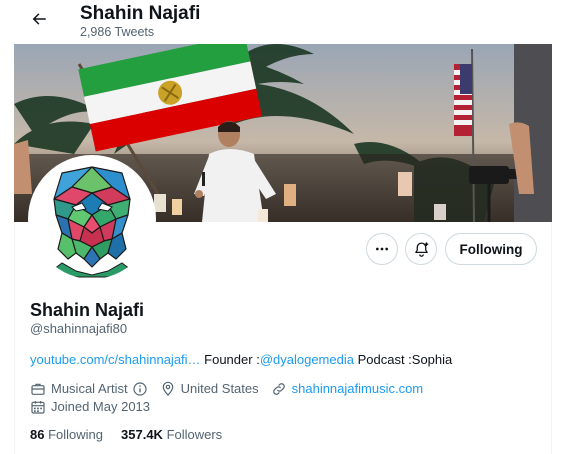 This screenshot has width=564, height=454. What do you see at coordinates (142, 434) in the screenshot?
I see `followers-count: 357.4K` at bounding box center [142, 434].